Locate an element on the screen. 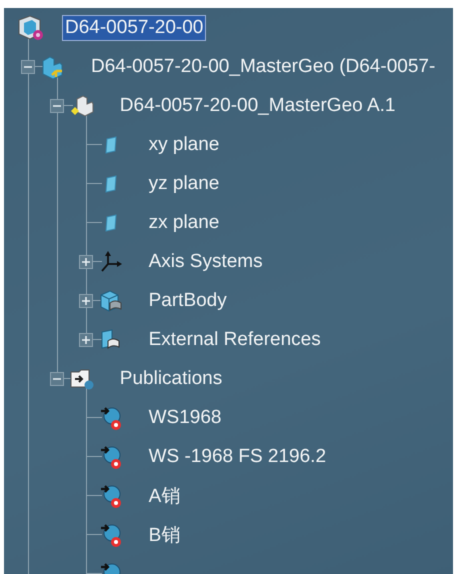  tree-item: B销 is located at coordinates (165, 535).